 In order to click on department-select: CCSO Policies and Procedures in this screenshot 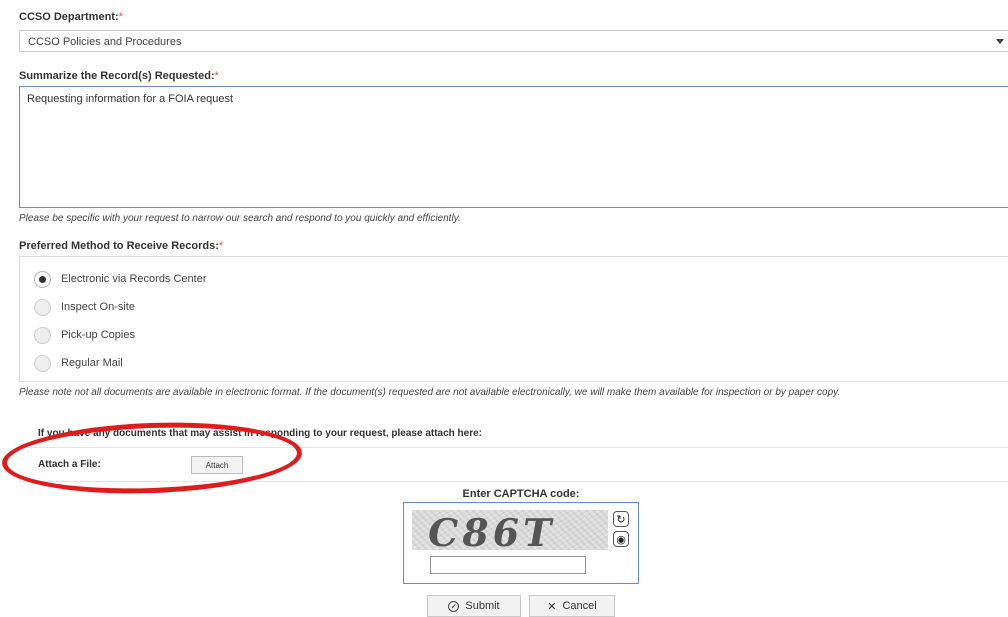, I will do `click(513, 41)`.